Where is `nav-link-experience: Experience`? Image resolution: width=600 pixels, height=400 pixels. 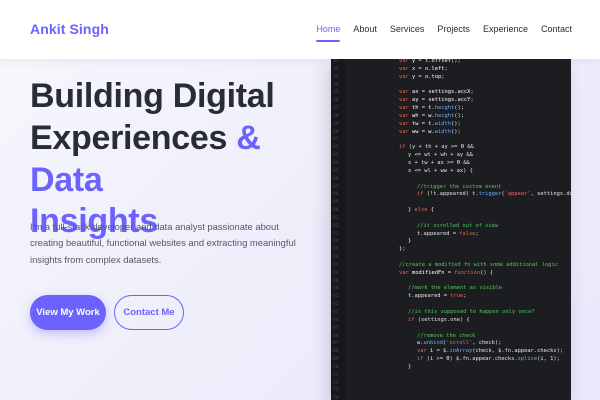
nav-link-experience: Experience is located at coordinates (505, 29).